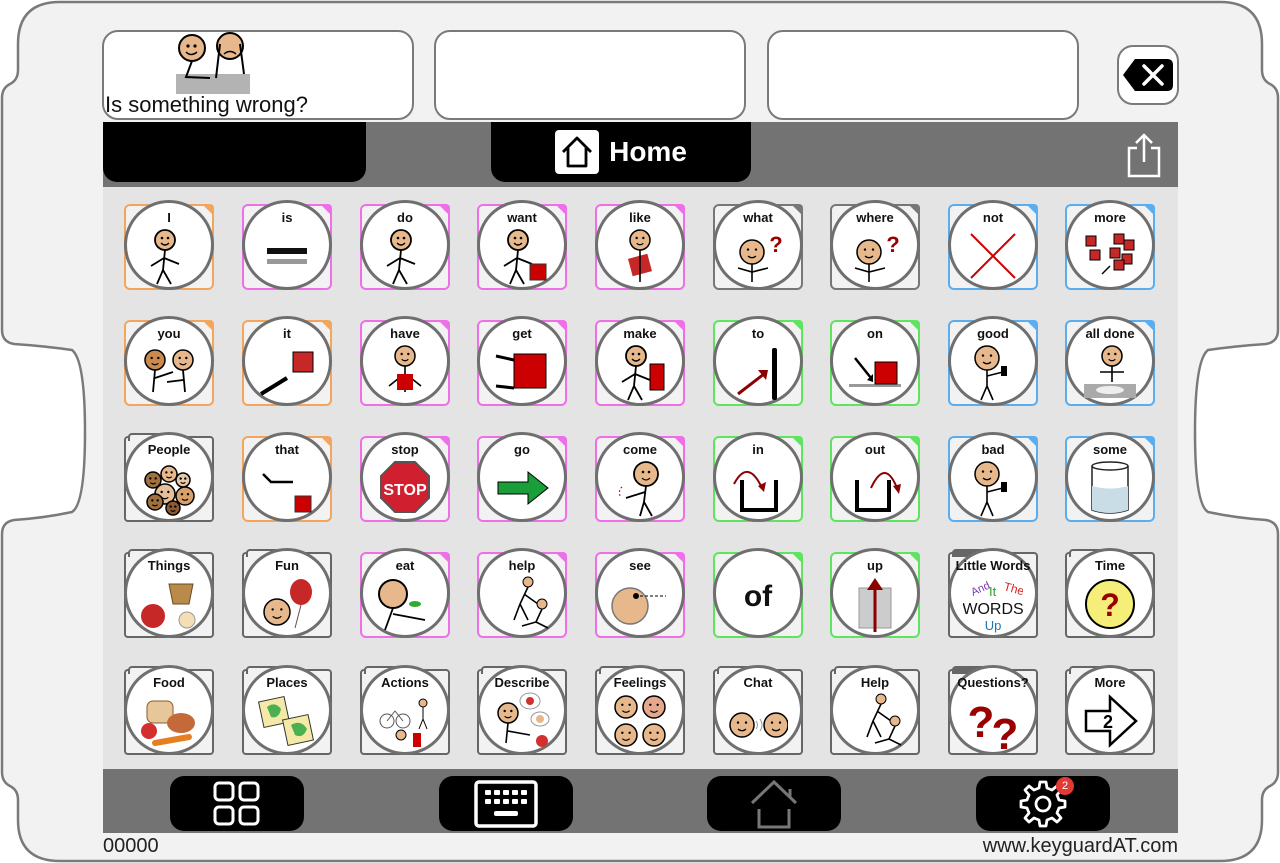 This screenshot has height=863, width=1280. What do you see at coordinates (993, 245) in the screenshot?
I see `symbol-button-not: not` at bounding box center [993, 245].